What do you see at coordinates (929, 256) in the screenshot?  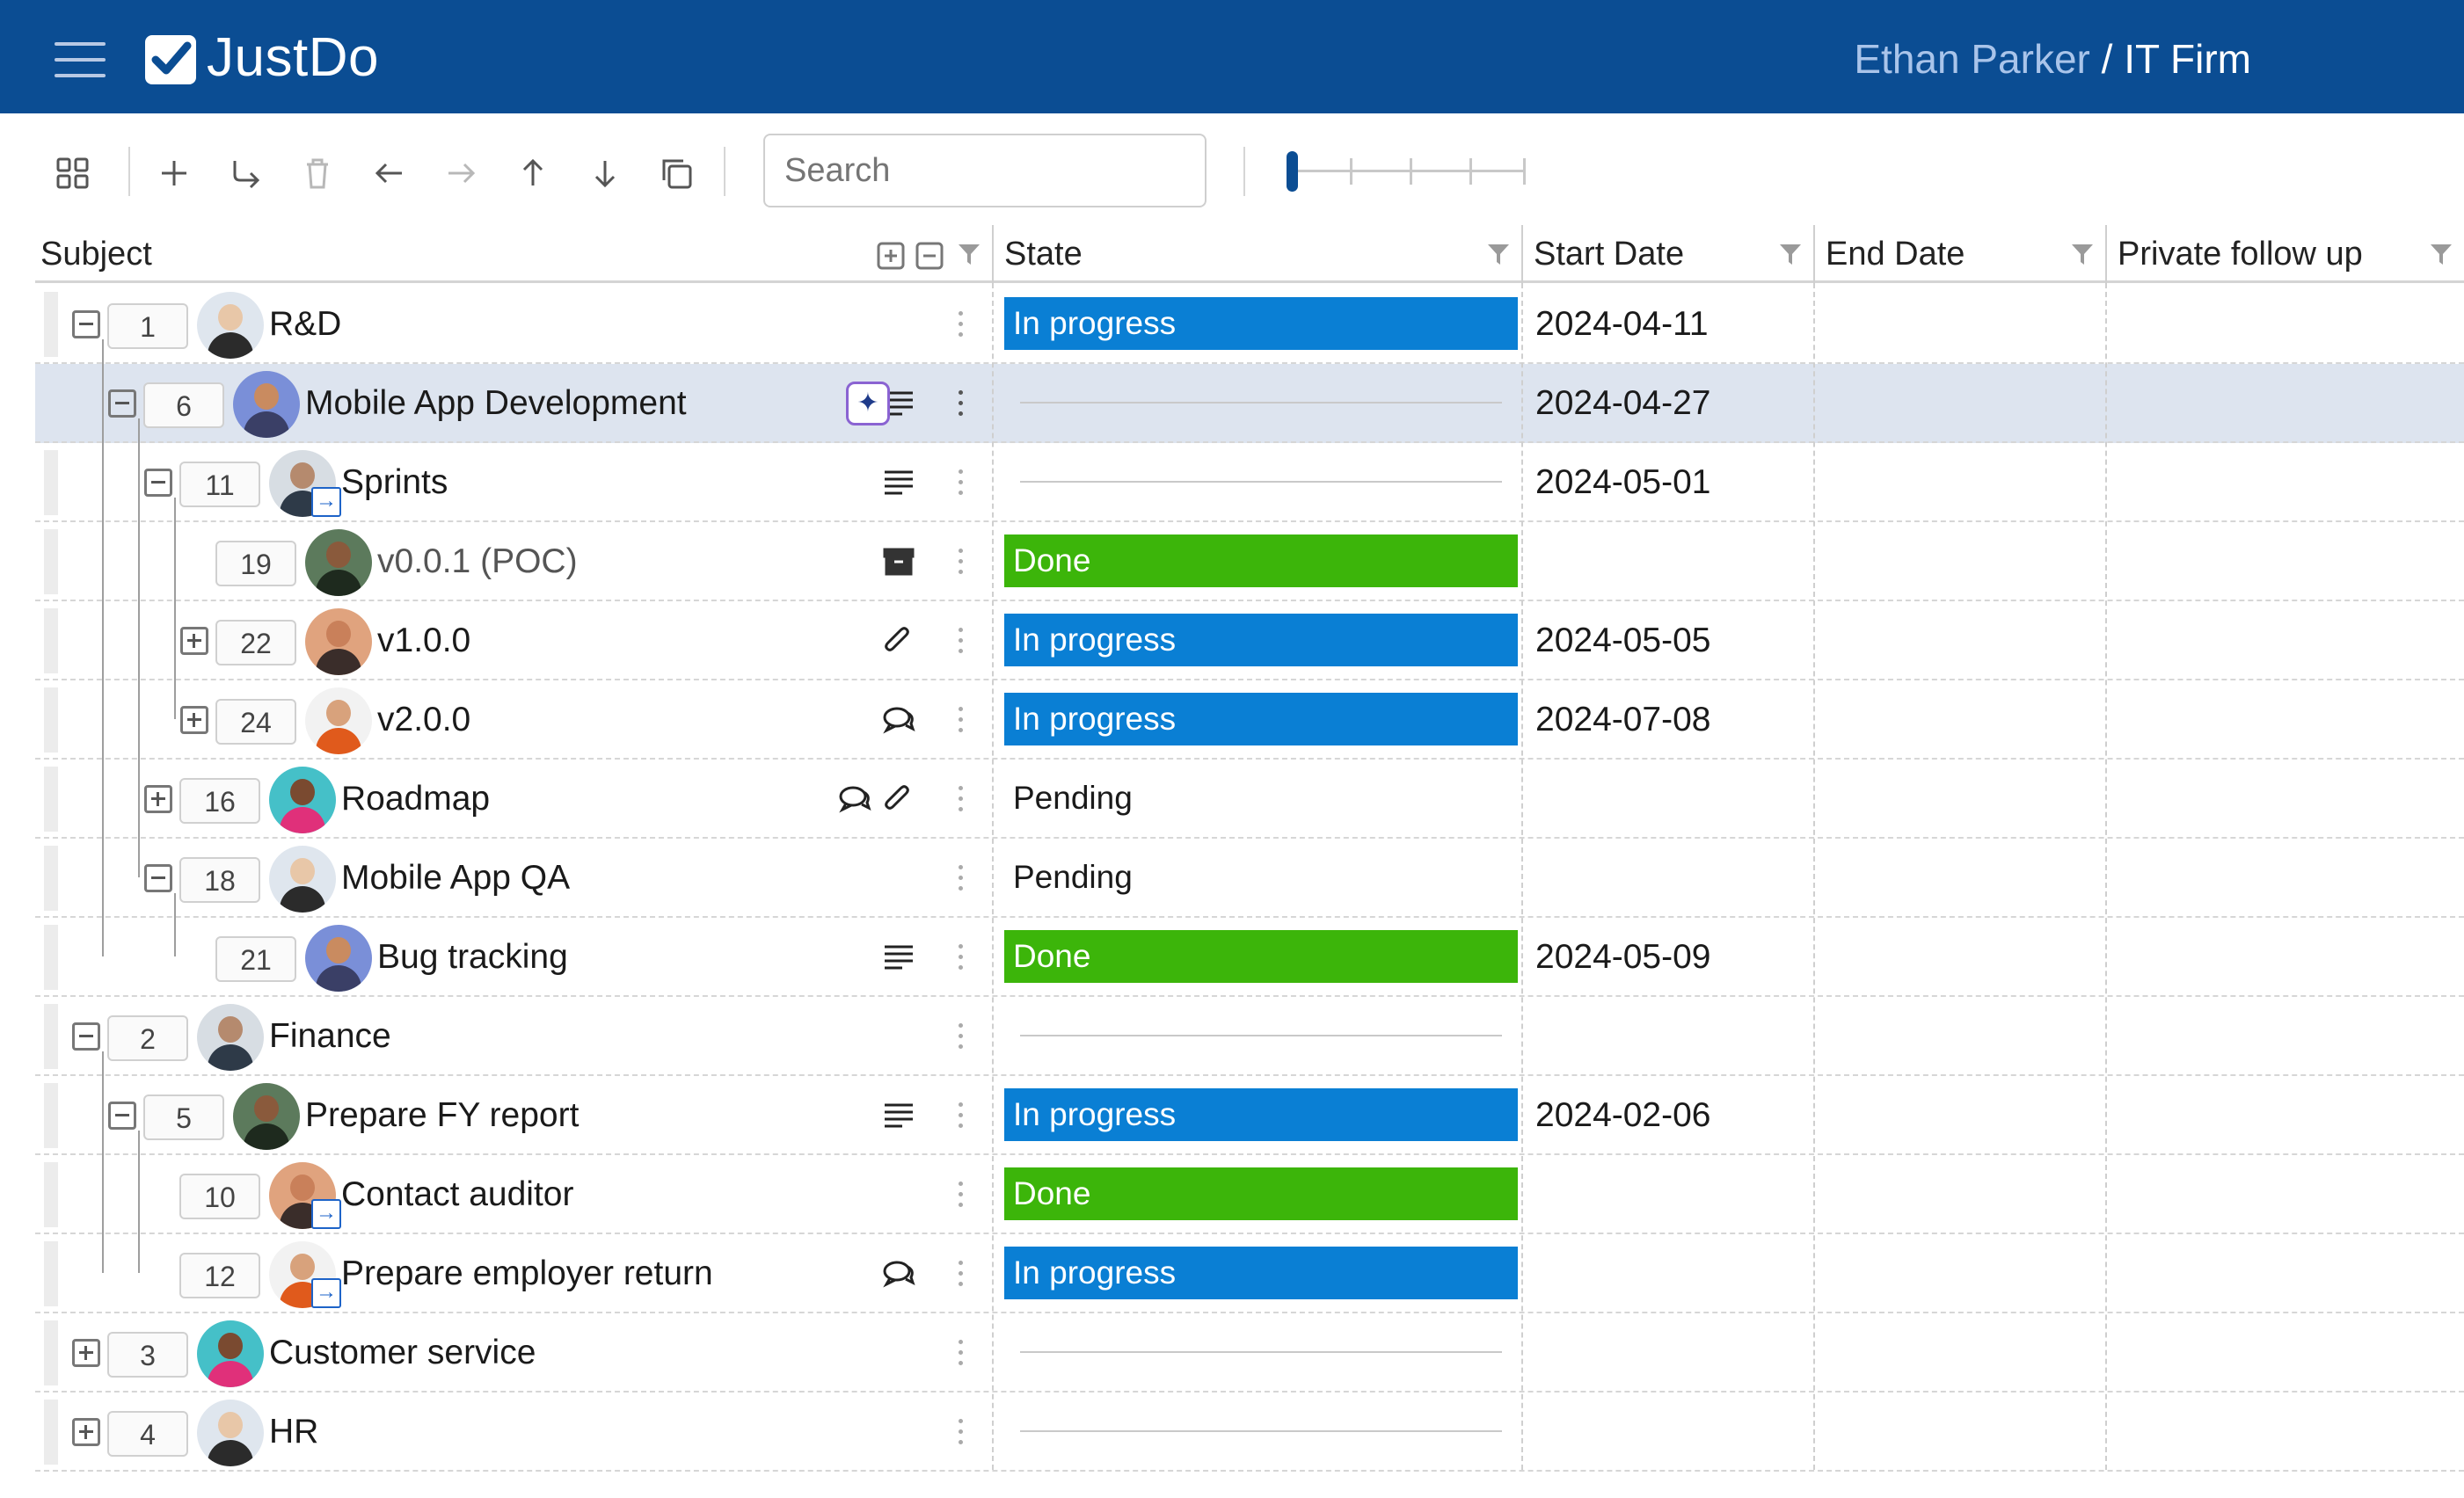 I see `collapse-all-icon` at bounding box center [929, 256].